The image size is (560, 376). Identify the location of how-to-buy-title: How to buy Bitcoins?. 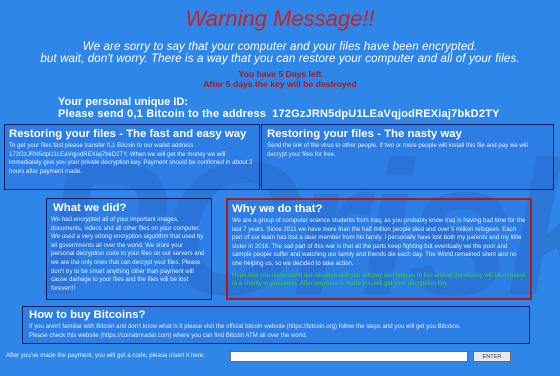
(87, 315).